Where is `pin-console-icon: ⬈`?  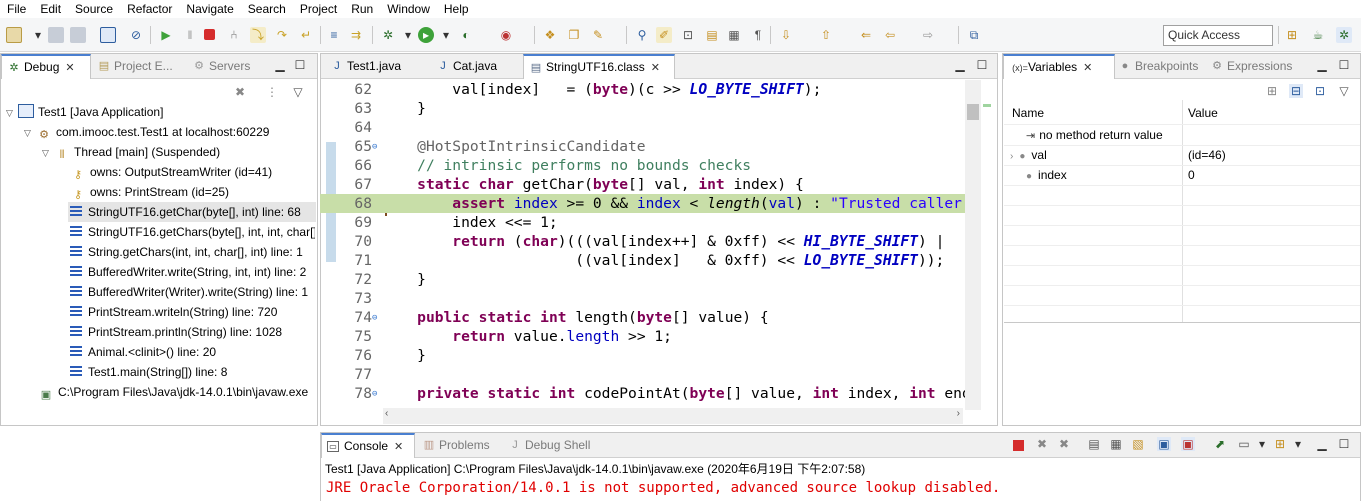
pin-console-icon: ⬈ is located at coordinates (1220, 444).